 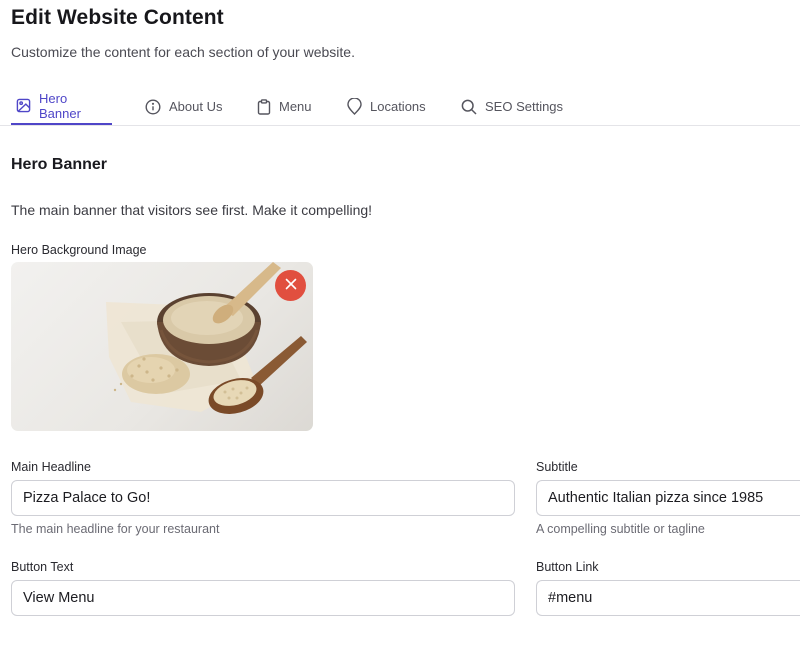 I want to click on hero-background-image, so click(x=162, y=346).